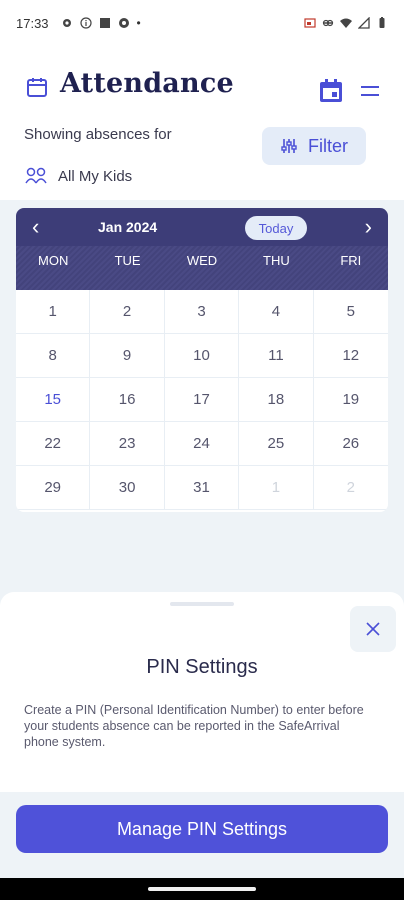  I want to click on sheet-drag-handle, so click(202, 604).